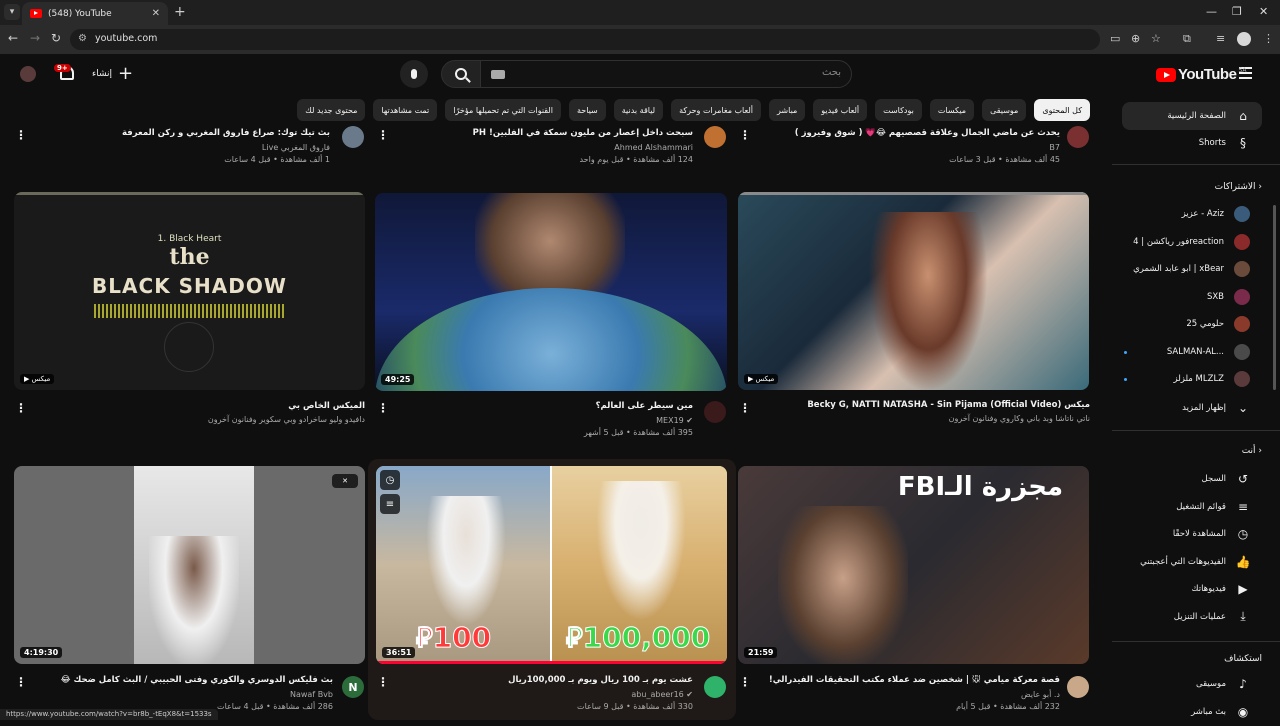  I want to click on search-button, so click(461, 74).